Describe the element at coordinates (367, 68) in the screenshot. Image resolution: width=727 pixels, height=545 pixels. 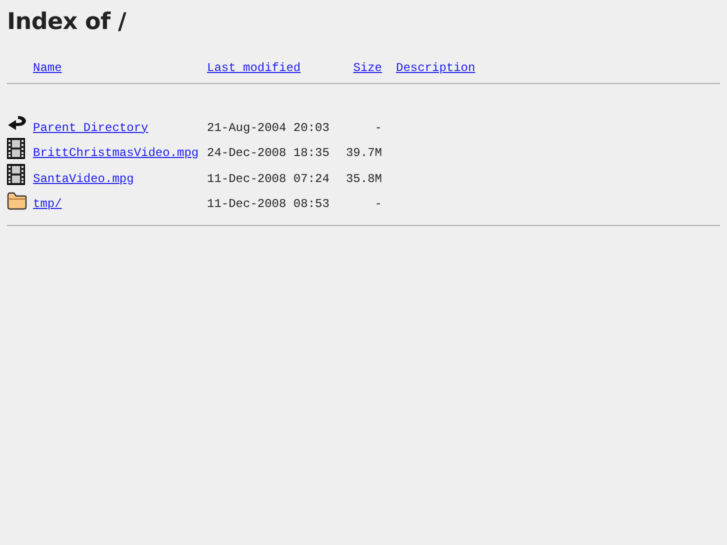
I see `column-header-link: Size` at that location.